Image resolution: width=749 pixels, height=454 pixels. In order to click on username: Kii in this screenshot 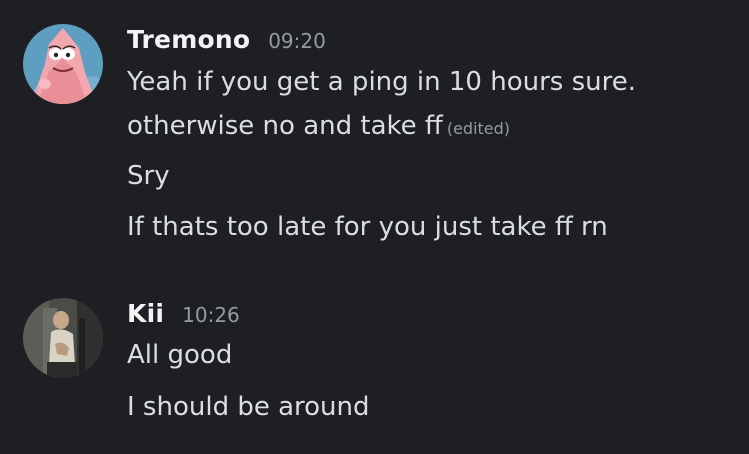, I will do `click(145, 313)`.